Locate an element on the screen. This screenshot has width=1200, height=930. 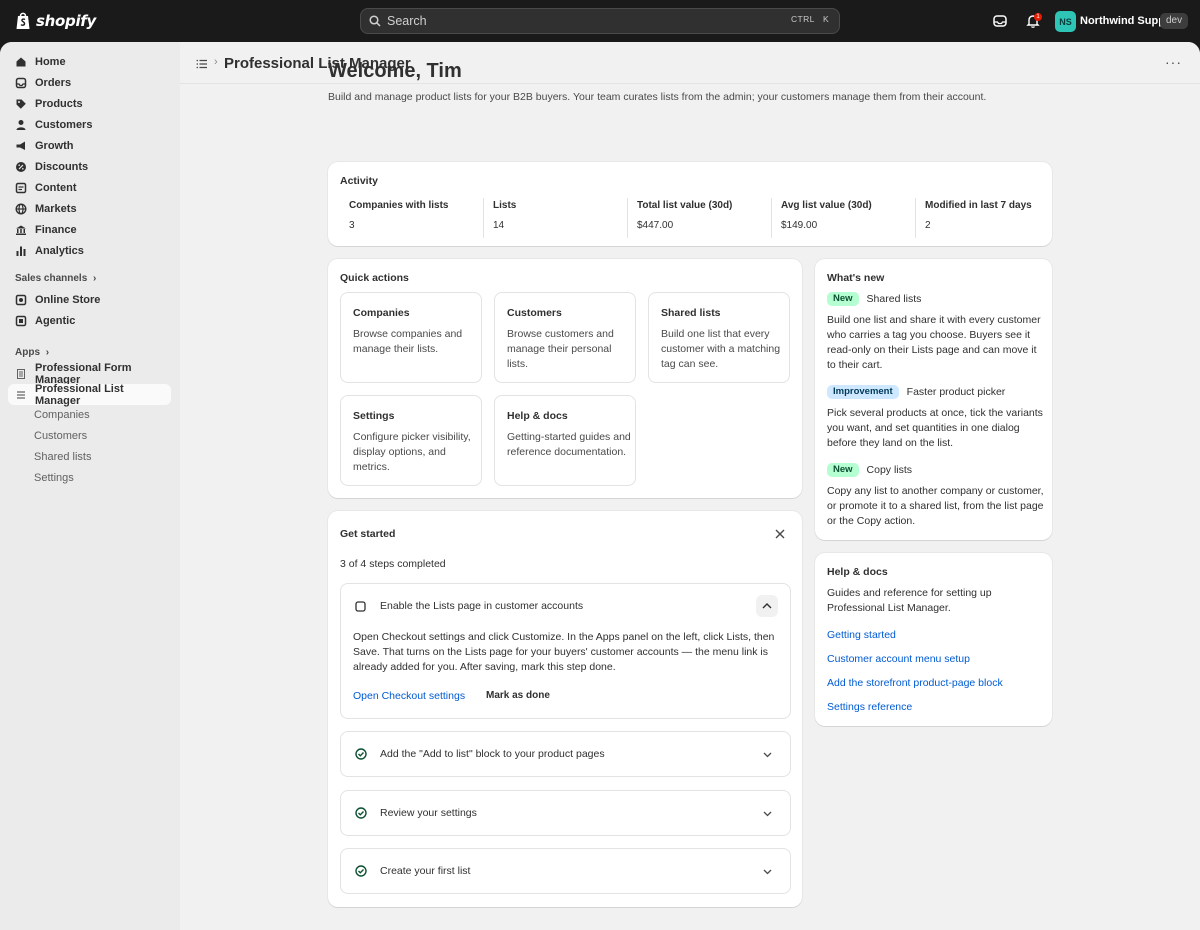
sidebar-item-analytics: Analytics is located at coordinates (89, 250).